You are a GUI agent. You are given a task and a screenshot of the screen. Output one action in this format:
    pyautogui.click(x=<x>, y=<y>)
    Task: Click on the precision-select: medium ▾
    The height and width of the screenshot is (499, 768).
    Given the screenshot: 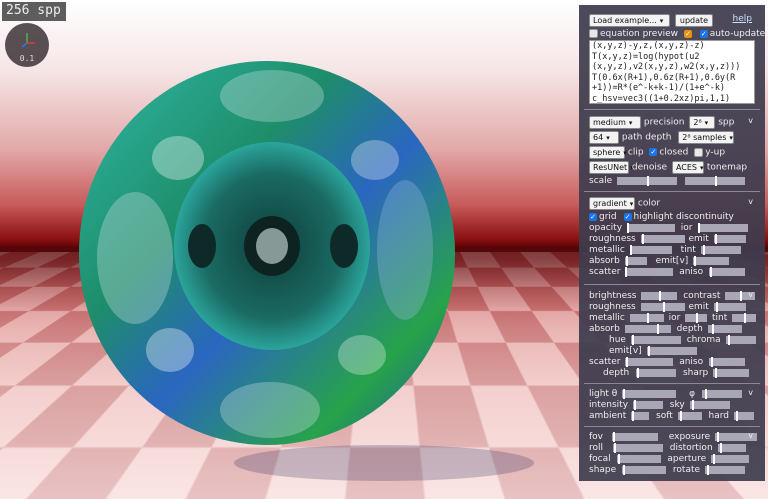 What is the action you would take?
    pyautogui.click(x=615, y=122)
    